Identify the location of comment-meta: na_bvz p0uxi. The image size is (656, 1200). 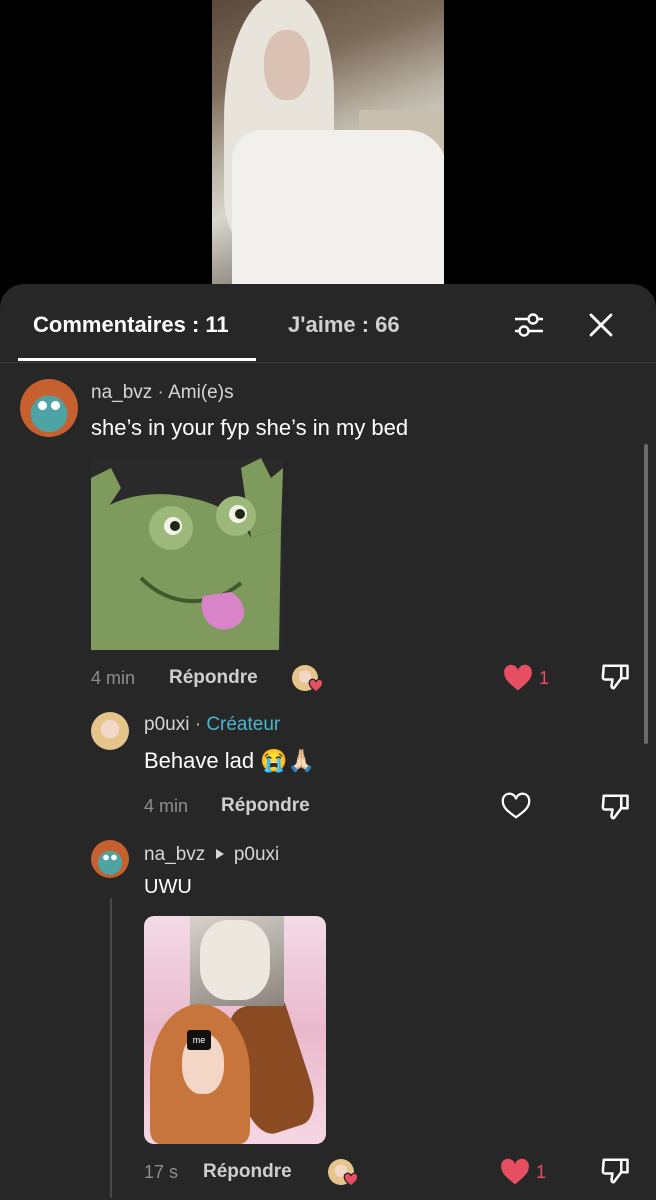
(211, 855).